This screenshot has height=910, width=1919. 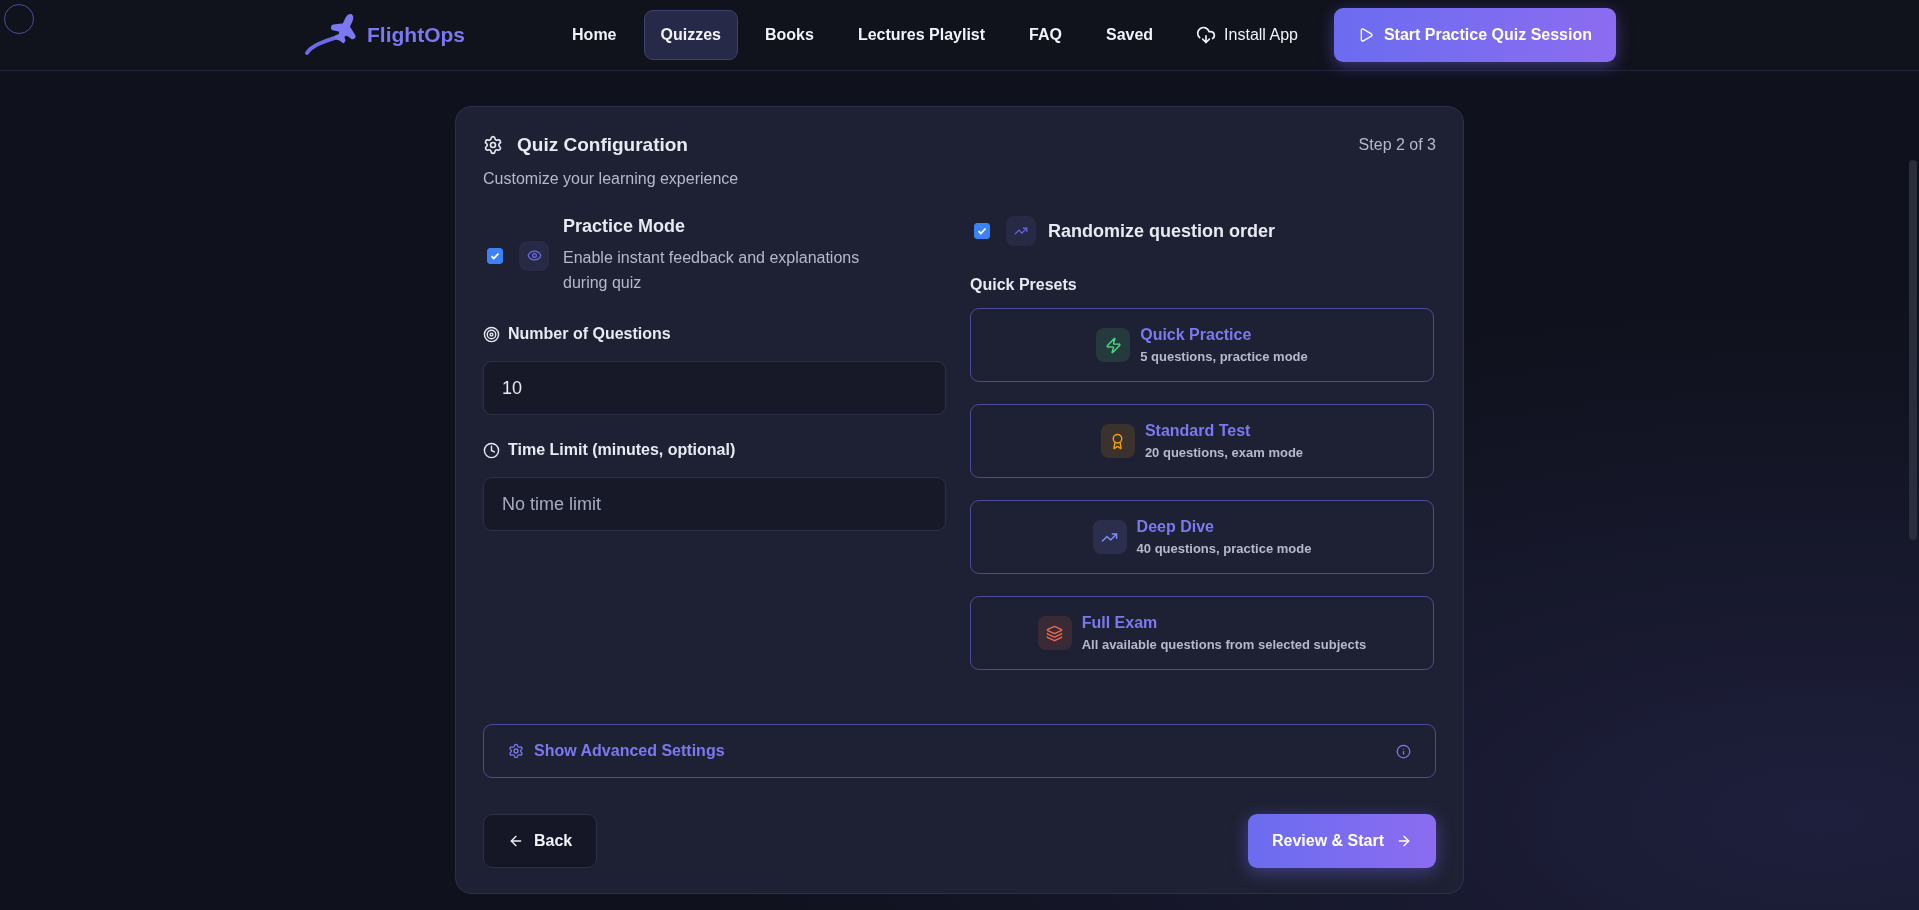 I want to click on preset-title: Deep Dive, so click(x=1175, y=527).